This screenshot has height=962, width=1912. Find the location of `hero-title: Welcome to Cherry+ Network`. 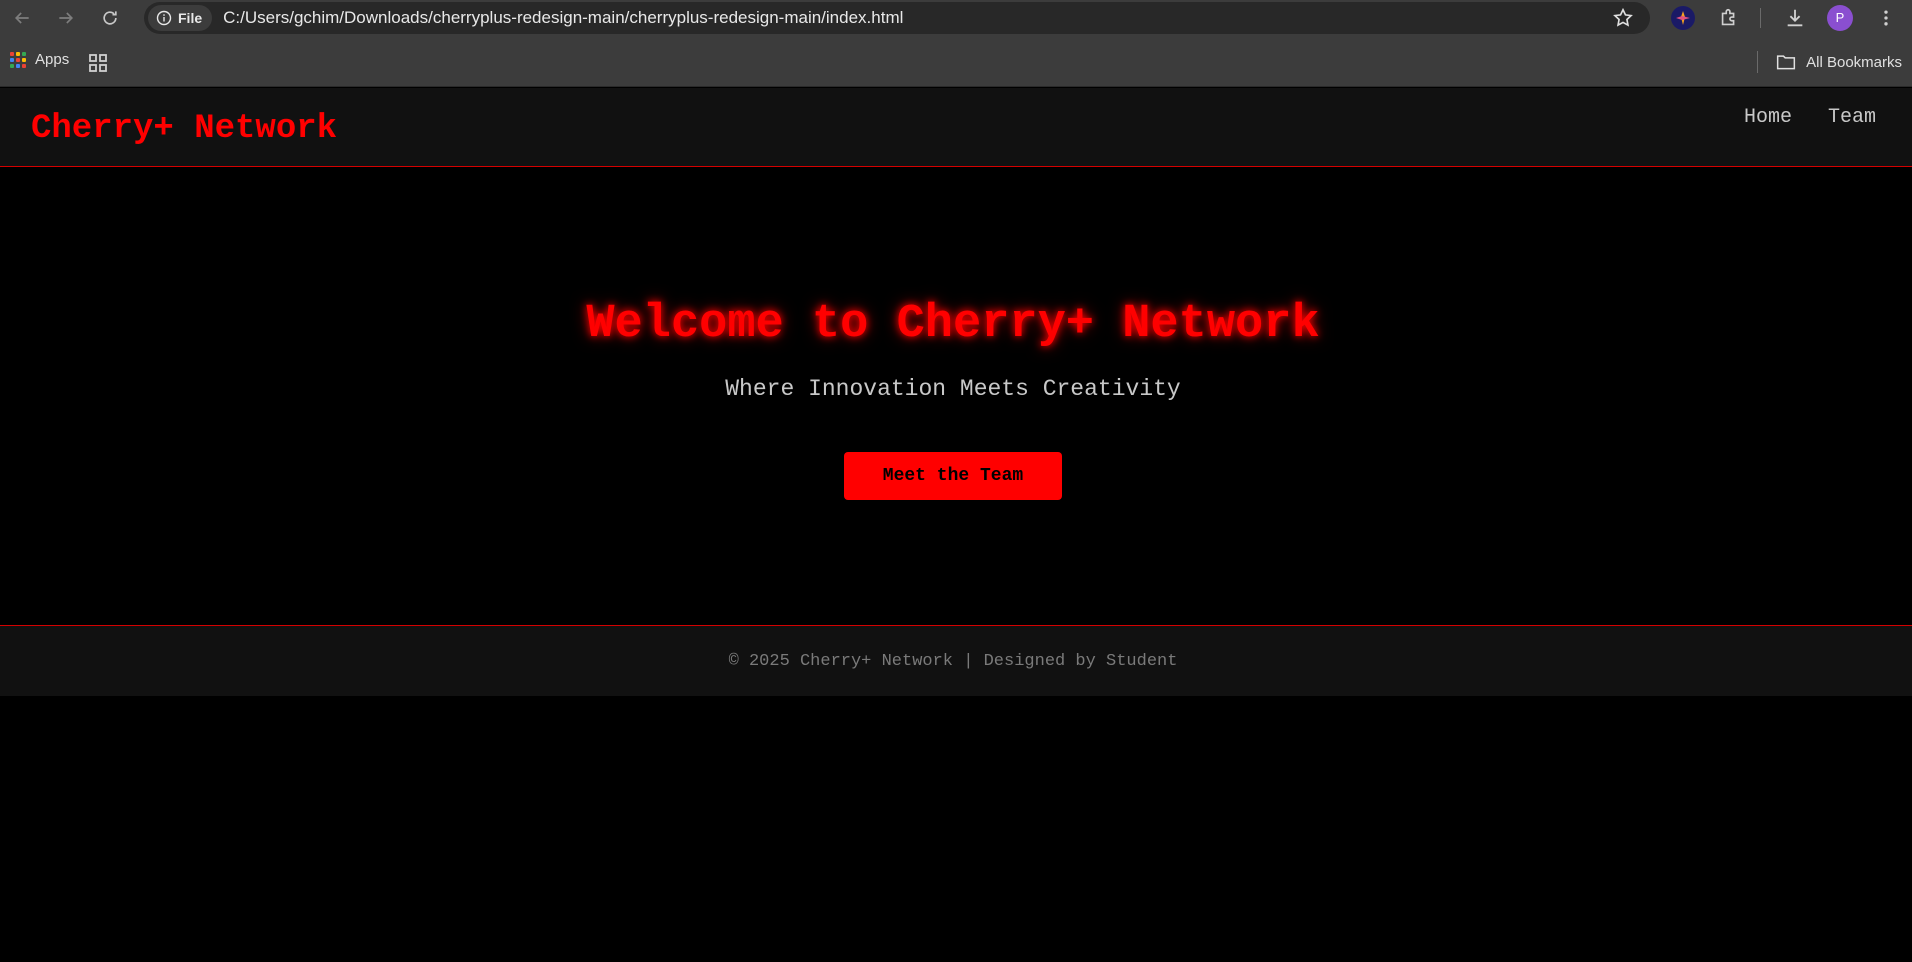

hero-title: Welcome to Cherry+ Network is located at coordinates (953, 324).